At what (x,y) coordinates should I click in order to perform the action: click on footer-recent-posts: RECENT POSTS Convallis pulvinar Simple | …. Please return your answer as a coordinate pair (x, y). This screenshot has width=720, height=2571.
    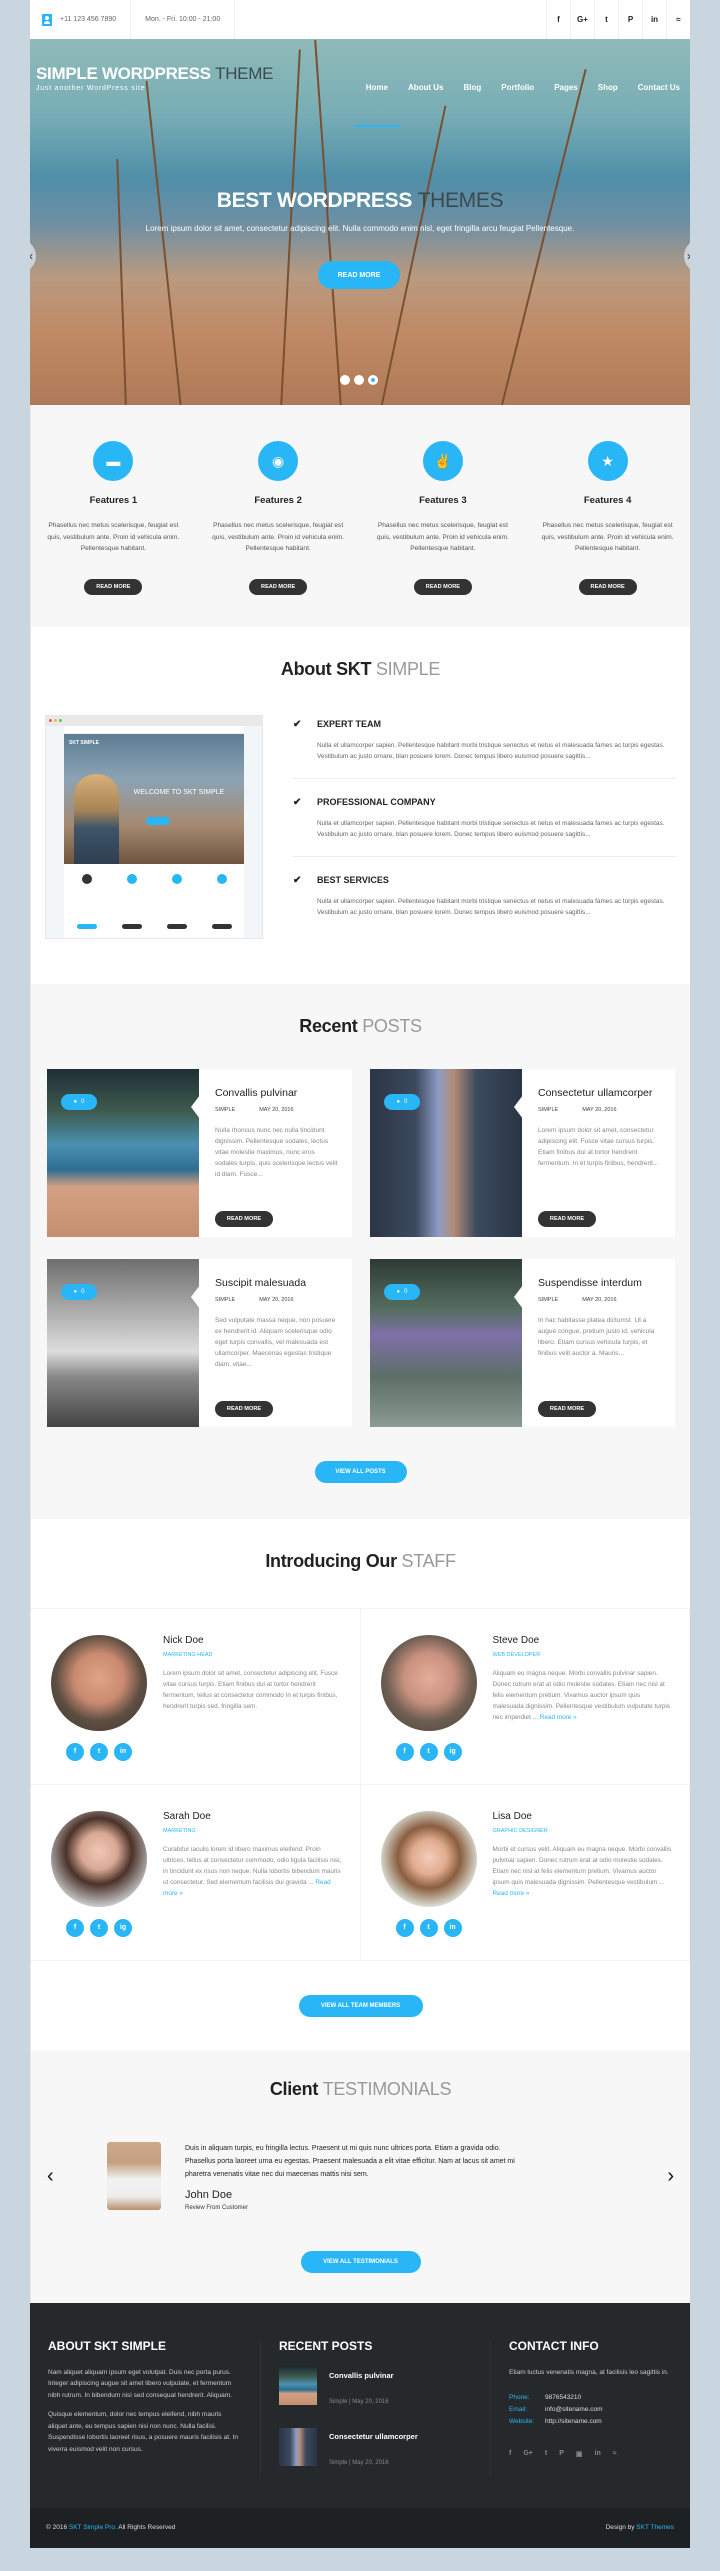
    Looking at the image, I should click on (375, 2408).